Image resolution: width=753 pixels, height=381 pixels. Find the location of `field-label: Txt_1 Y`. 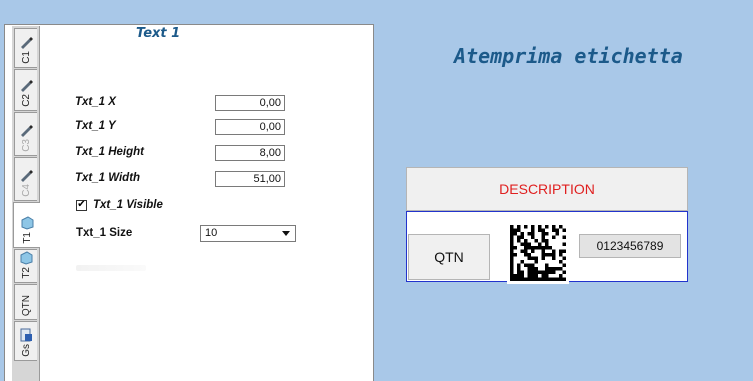

field-label: Txt_1 Y is located at coordinates (95, 126).